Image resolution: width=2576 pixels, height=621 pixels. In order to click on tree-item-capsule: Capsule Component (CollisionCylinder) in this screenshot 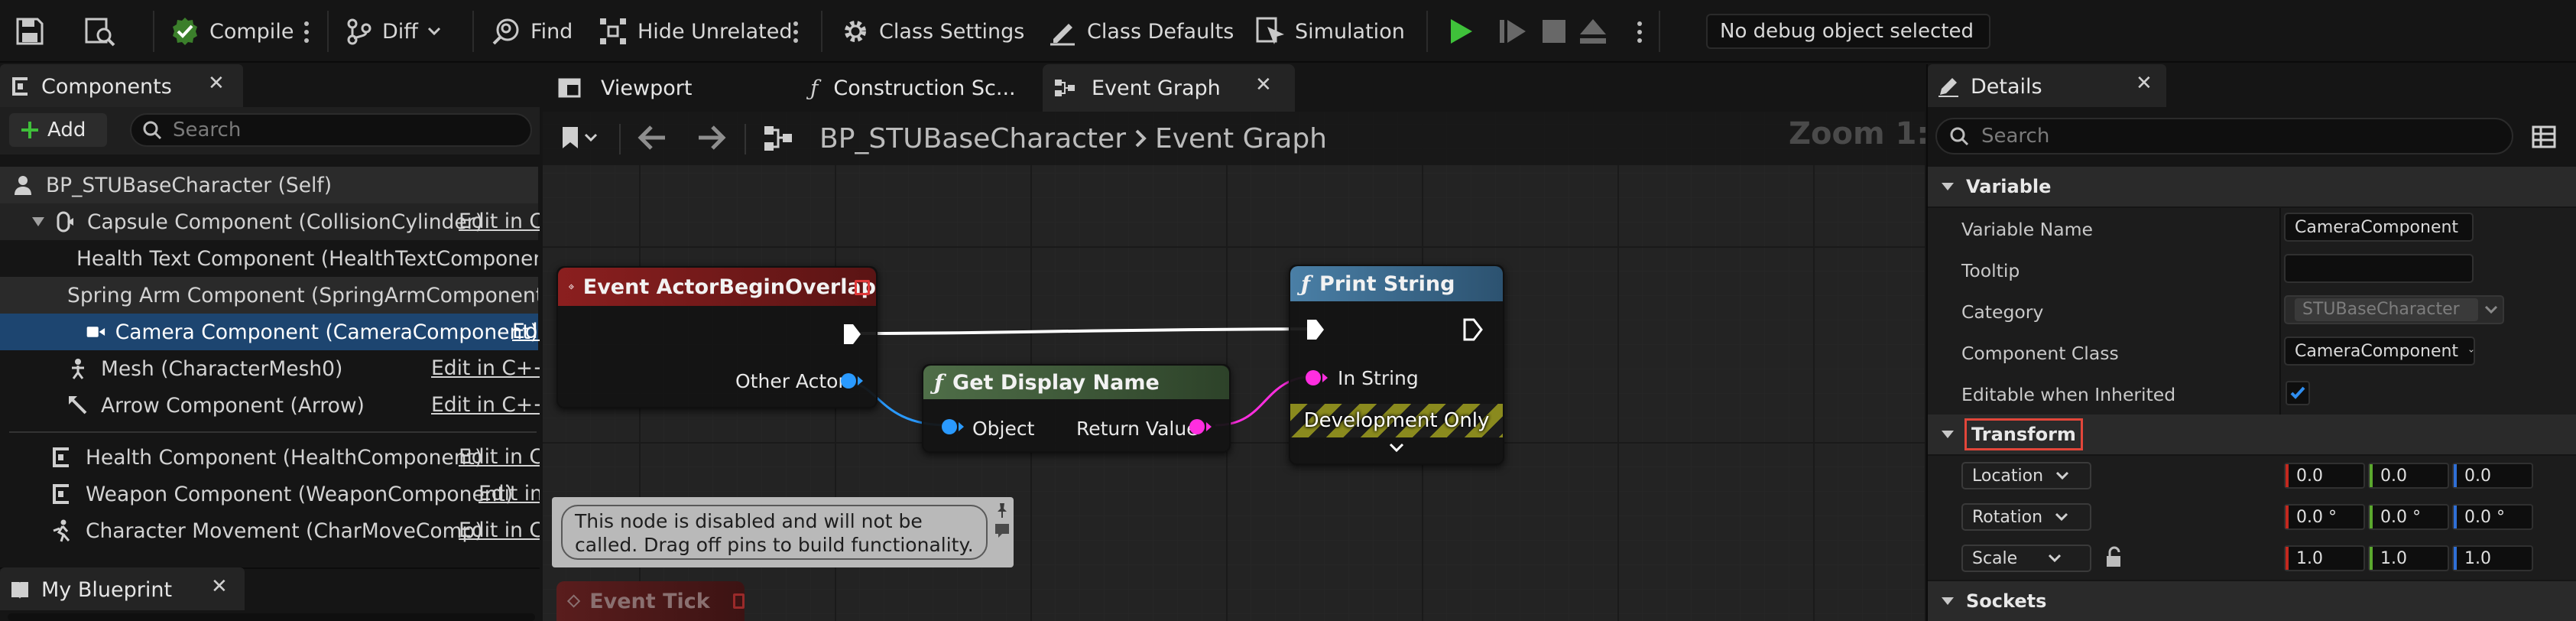, I will do `click(269, 222)`.